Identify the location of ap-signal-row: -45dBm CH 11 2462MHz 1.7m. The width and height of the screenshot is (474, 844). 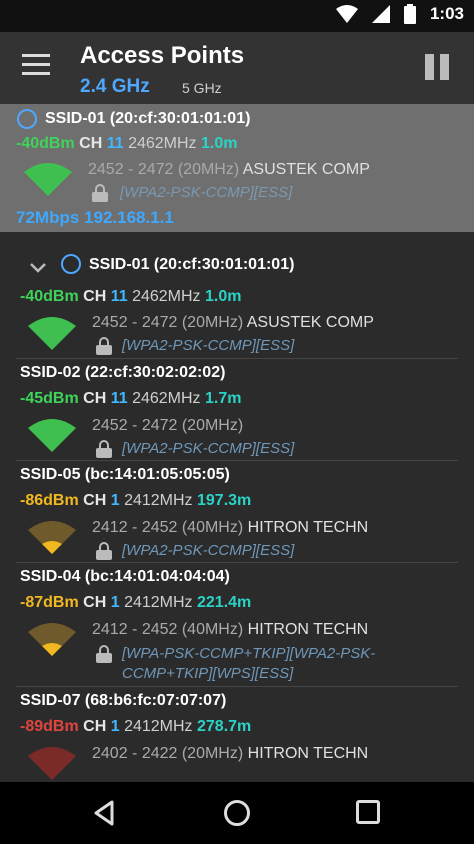
(130, 399).